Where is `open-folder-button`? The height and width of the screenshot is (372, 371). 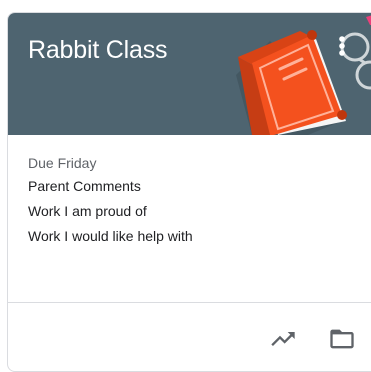 open-folder-button is located at coordinates (342, 339).